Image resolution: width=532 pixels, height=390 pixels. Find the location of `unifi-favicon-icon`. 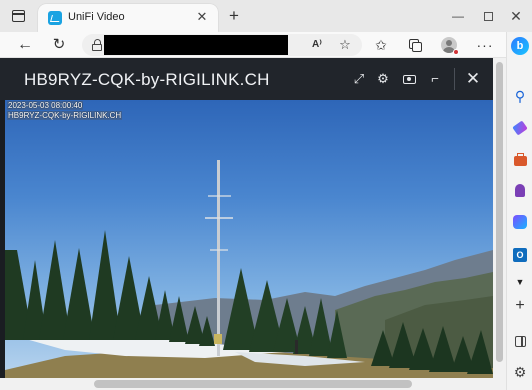

unifi-favicon-icon is located at coordinates (55, 18).